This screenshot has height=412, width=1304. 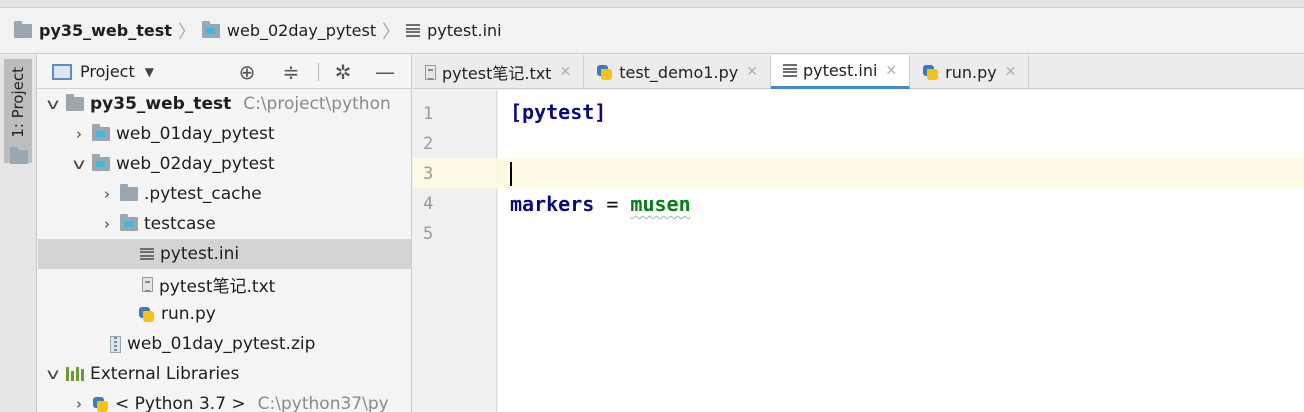 I want to click on tree-item-label: web_02day_pytest, so click(x=195, y=164).